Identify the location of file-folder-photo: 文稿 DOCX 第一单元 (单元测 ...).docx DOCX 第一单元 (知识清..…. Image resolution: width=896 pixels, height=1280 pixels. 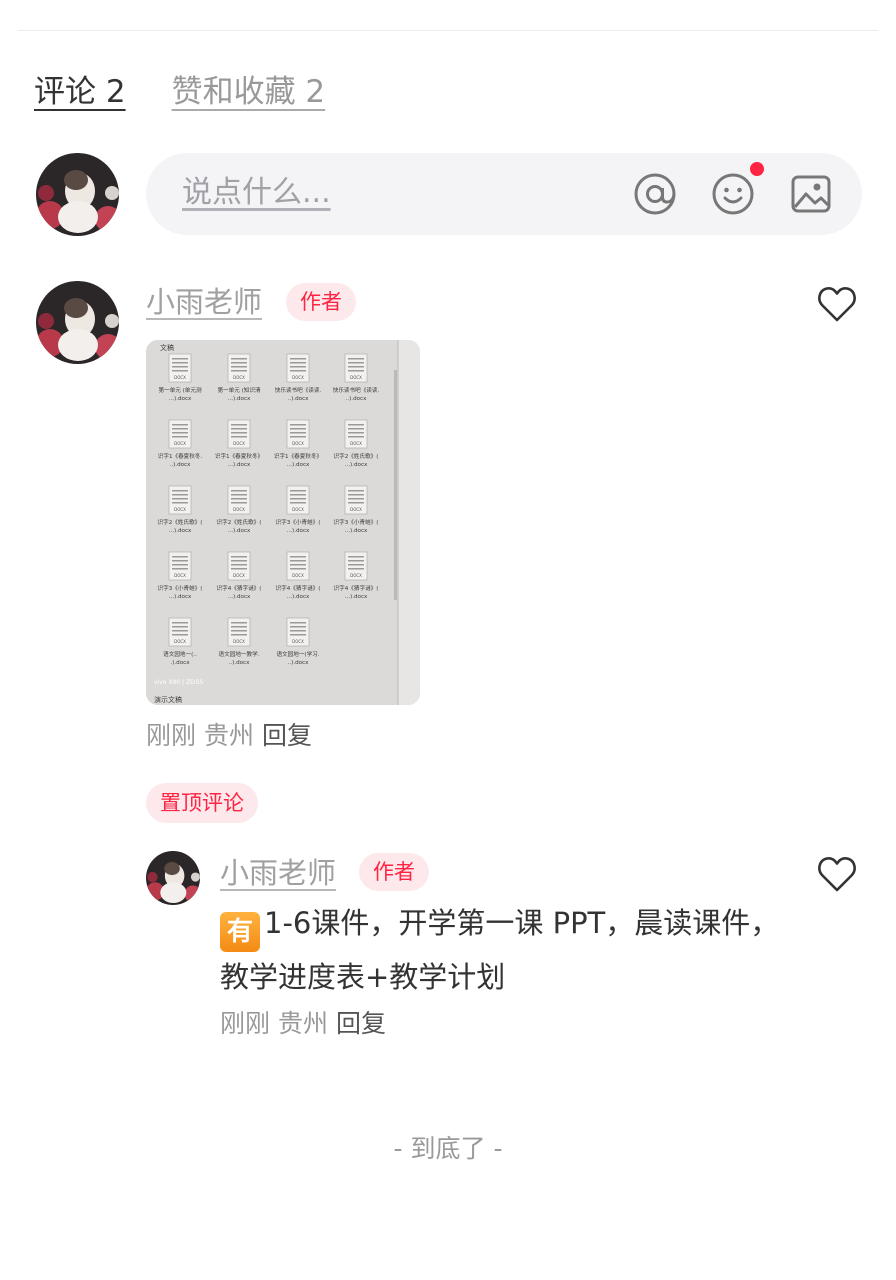
(283, 522).